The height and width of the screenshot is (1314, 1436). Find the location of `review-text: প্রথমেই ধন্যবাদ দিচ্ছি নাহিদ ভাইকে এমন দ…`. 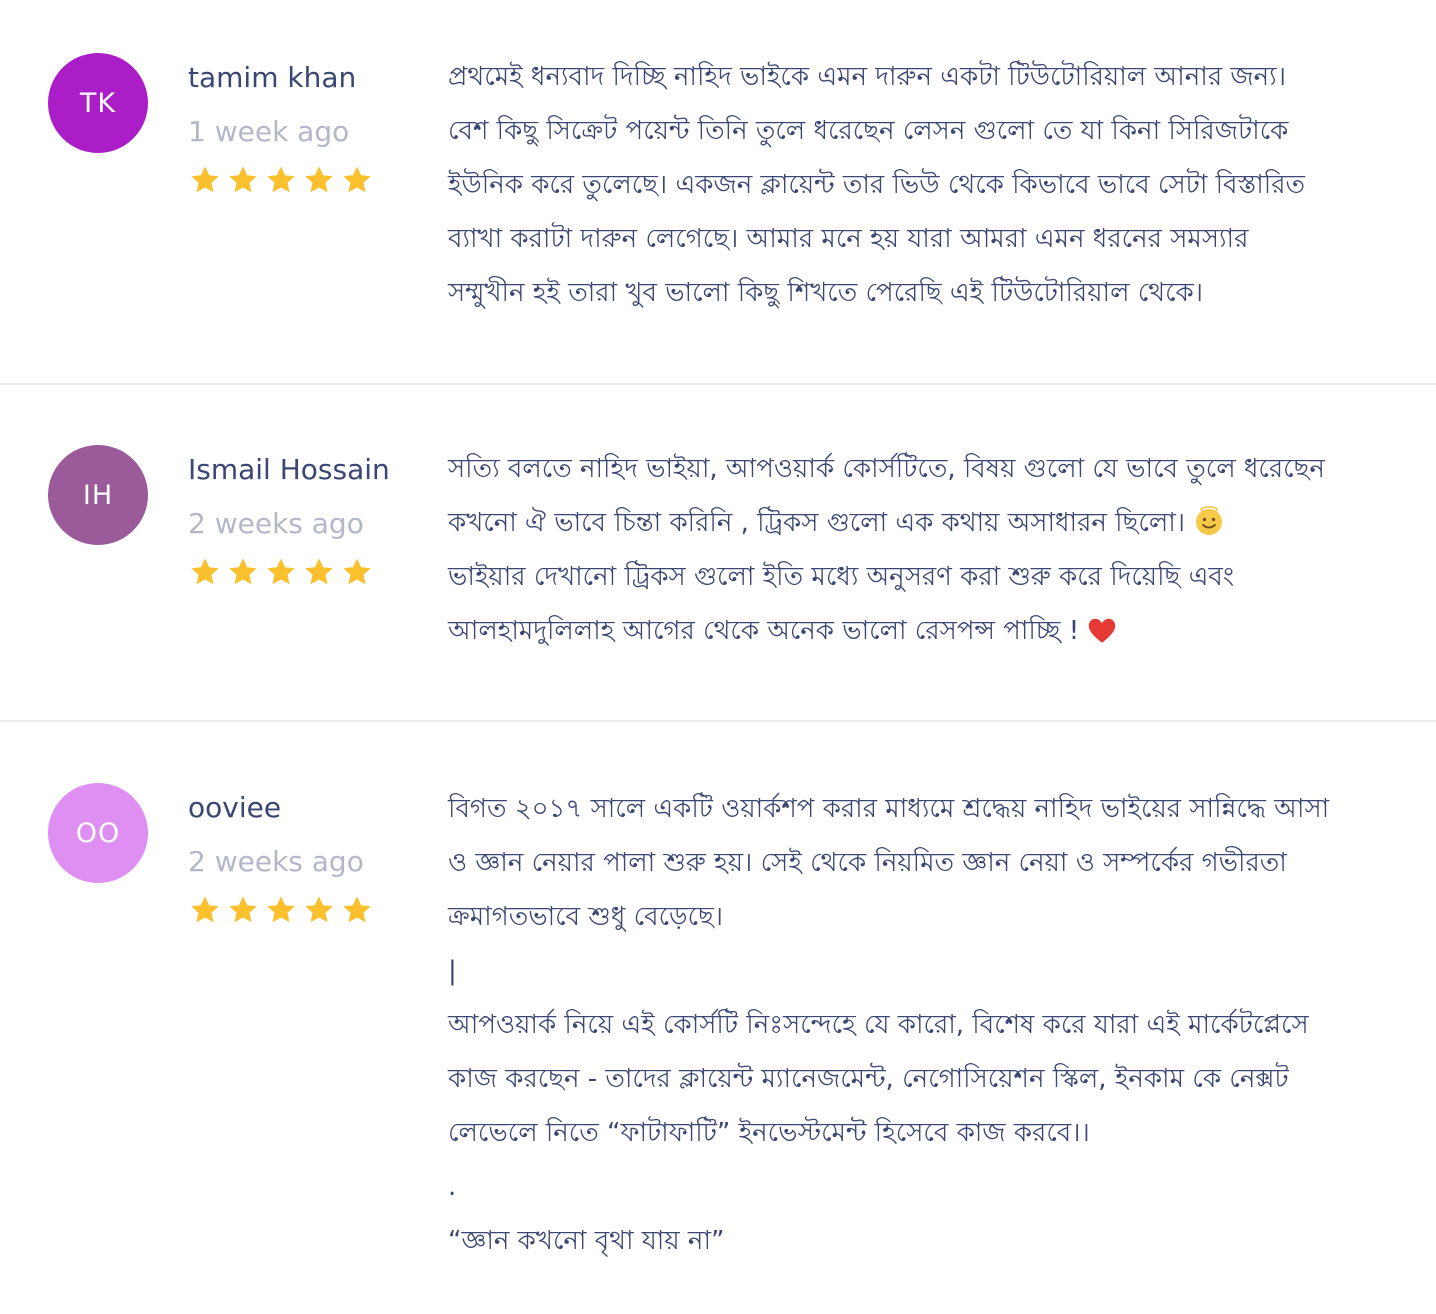

review-text: প্রথমেই ধন্যবাদ দিচ্ছি নাহিদ ভাইকে এমন দ… is located at coordinates (923, 185).